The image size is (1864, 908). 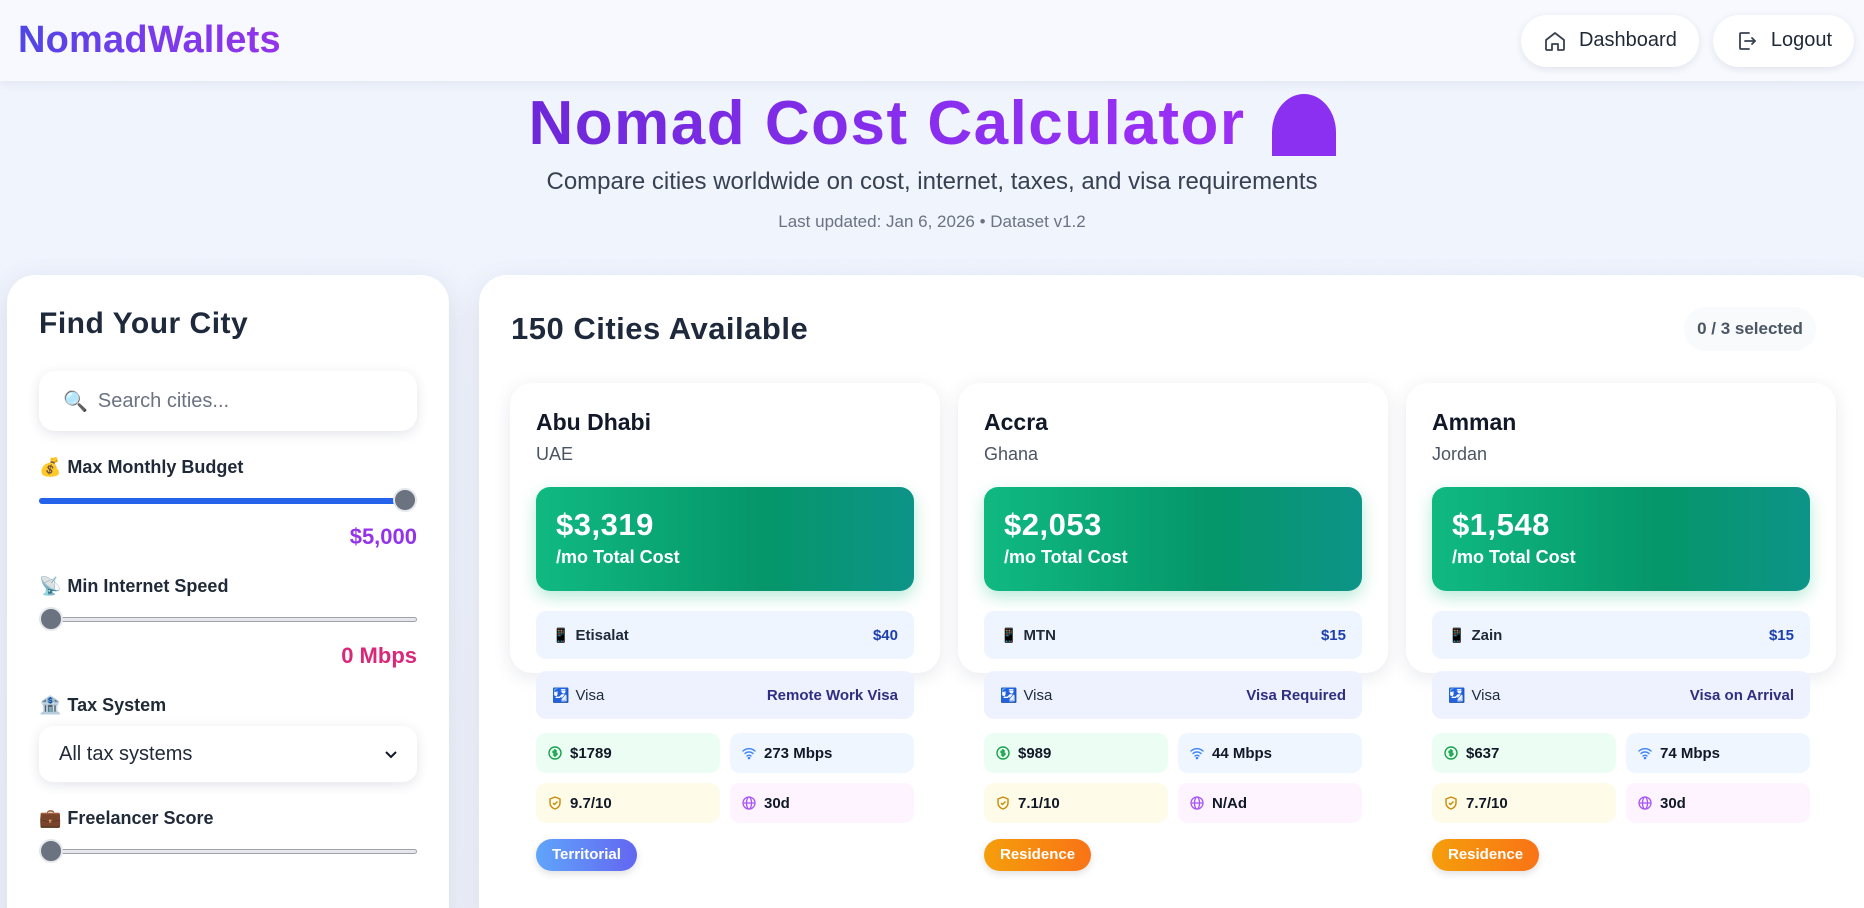 I want to click on hero-title-row: Nomad Cost Calculator, so click(x=932, y=123).